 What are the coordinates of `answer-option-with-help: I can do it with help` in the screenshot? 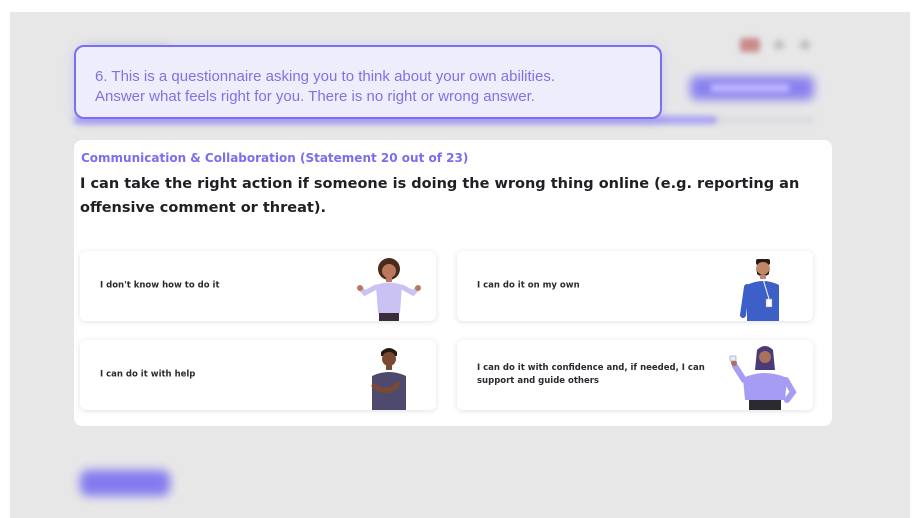 It's located at (258, 375).